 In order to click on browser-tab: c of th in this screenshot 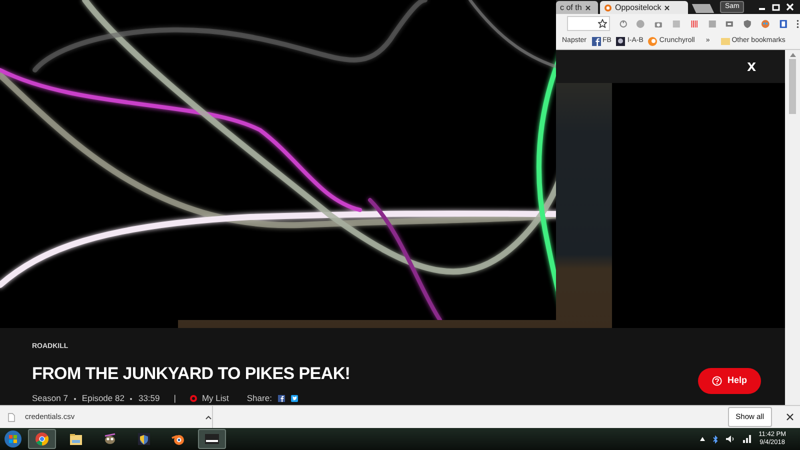, I will do `click(577, 7)`.